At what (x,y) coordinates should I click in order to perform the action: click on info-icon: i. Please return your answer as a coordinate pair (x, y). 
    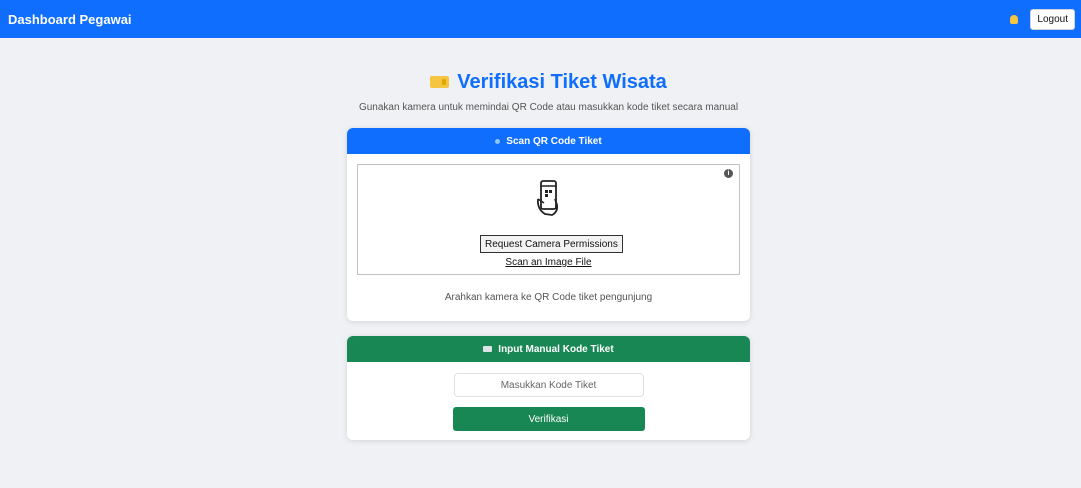
    Looking at the image, I should click on (728, 173).